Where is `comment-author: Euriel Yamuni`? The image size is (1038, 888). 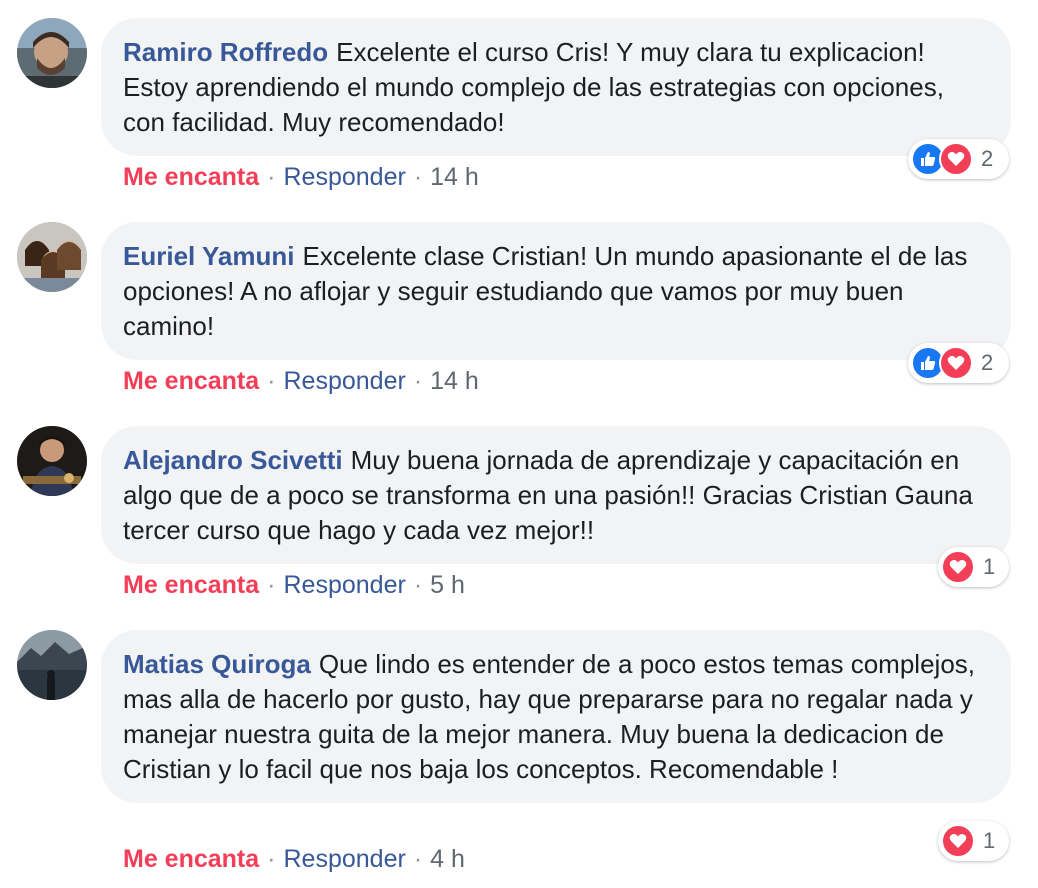 comment-author: Euriel Yamuni is located at coordinates (208, 256).